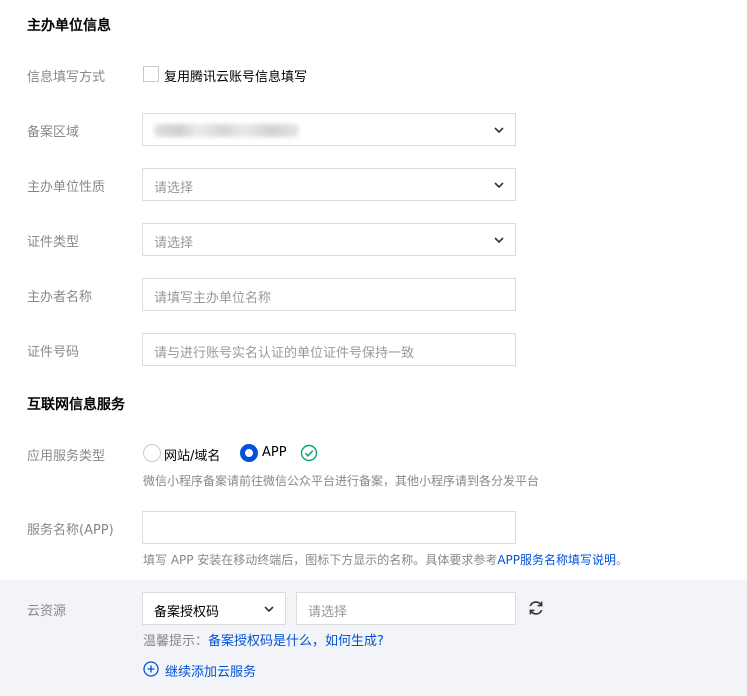 The image size is (747, 696). I want to click on fill-method-label: 信息填写方式, so click(66, 77).